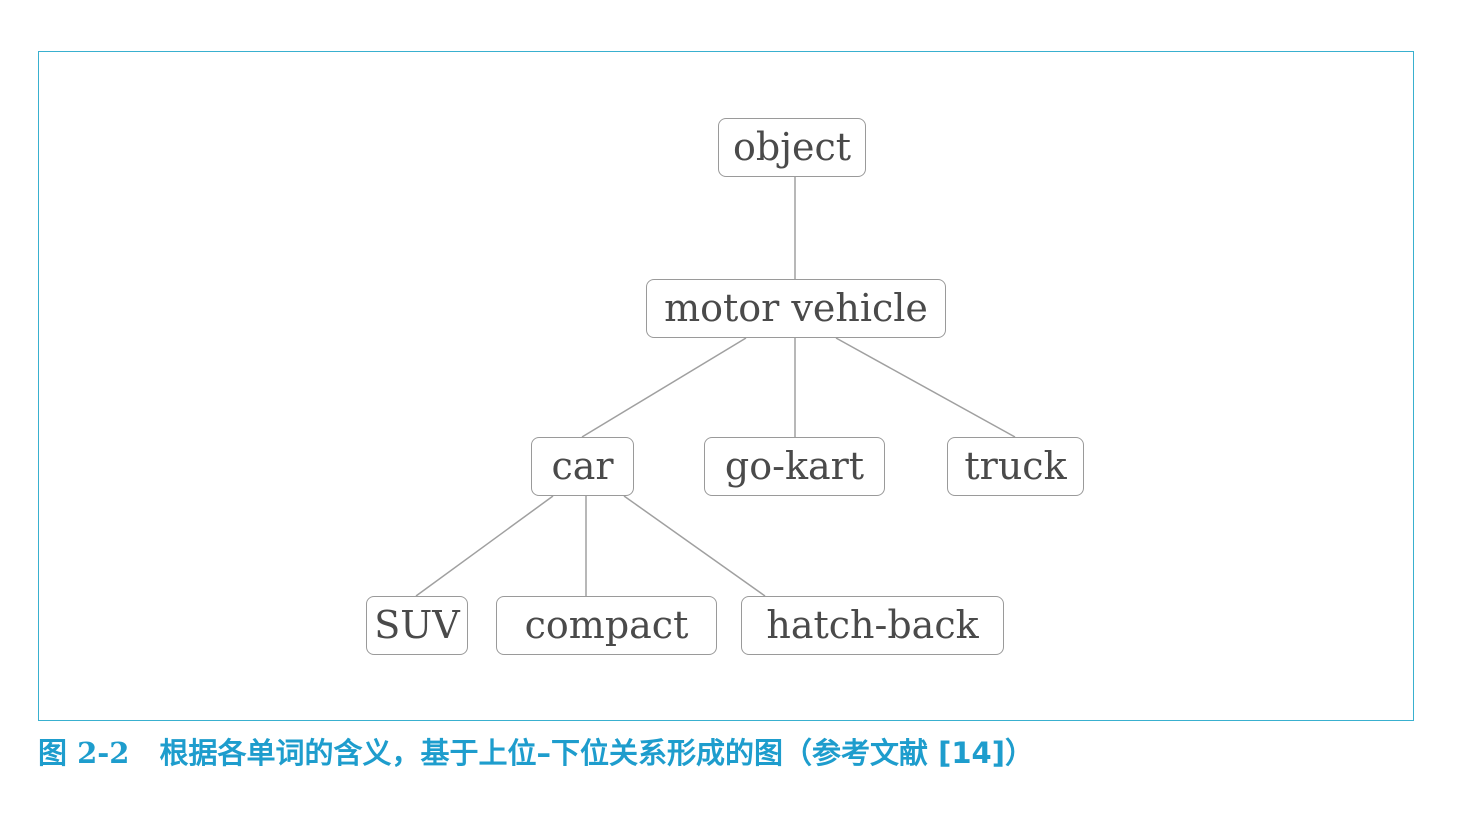  What do you see at coordinates (582, 466) in the screenshot?
I see `node-car: car` at bounding box center [582, 466].